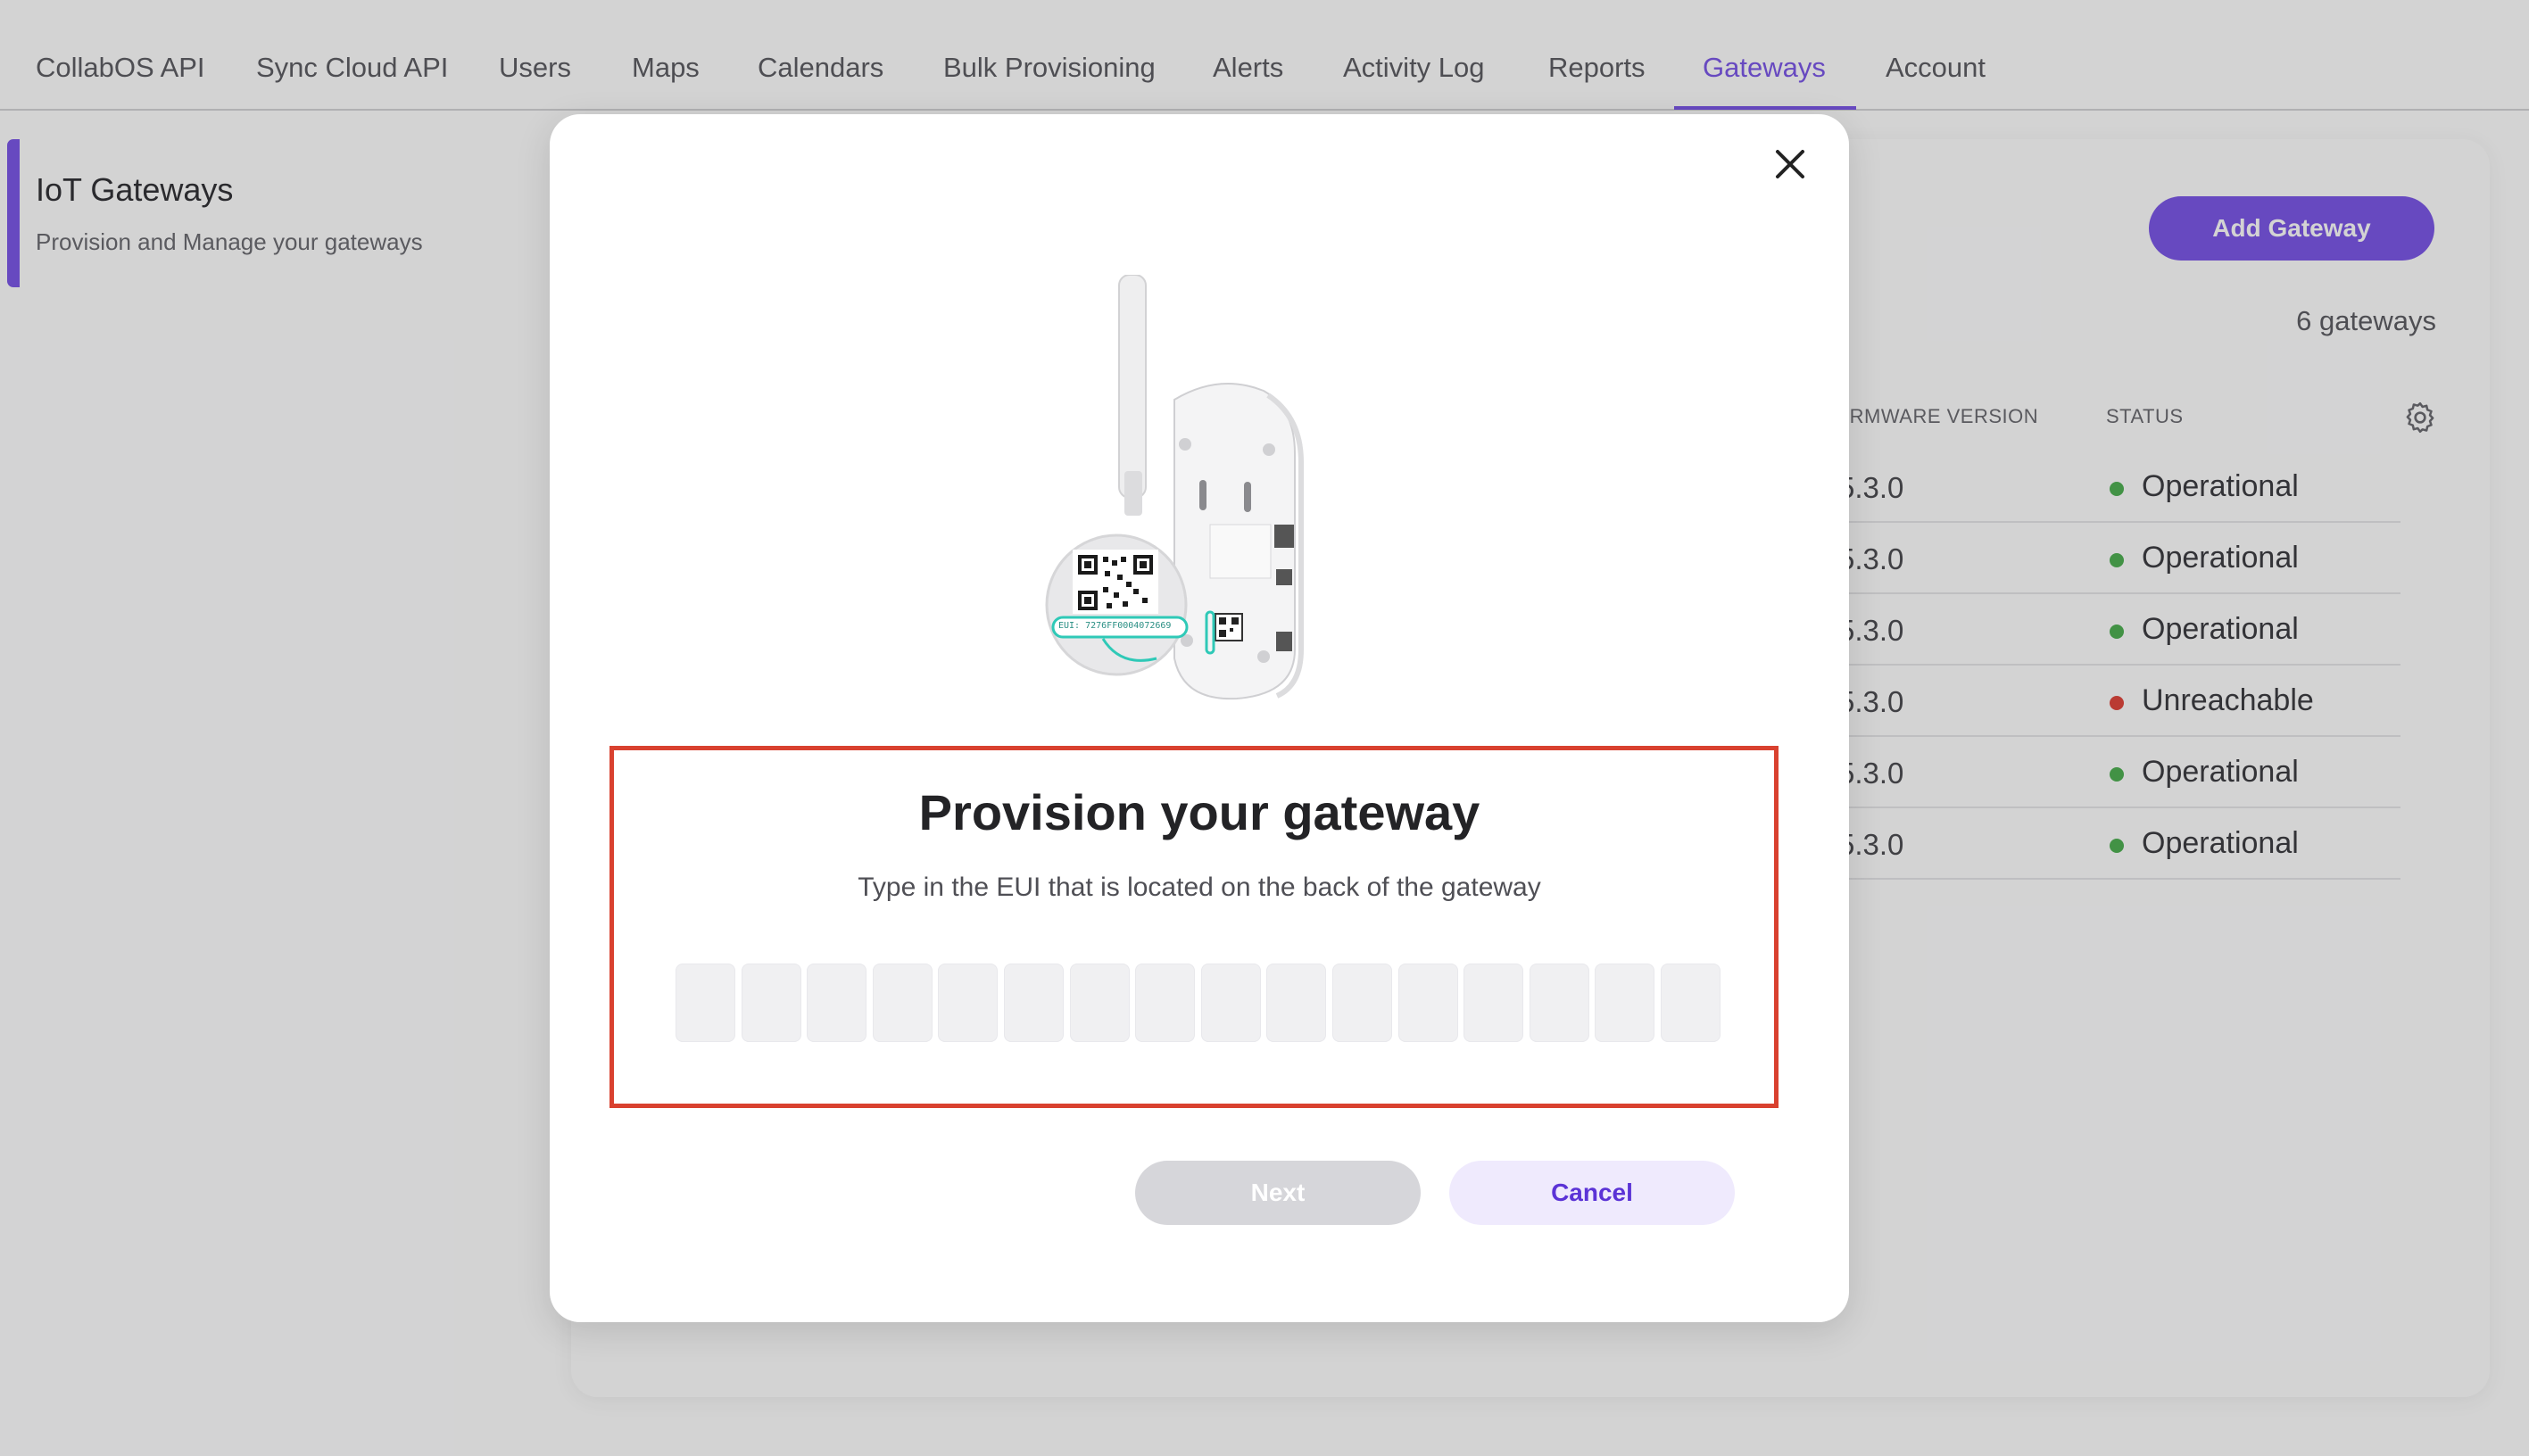 Image resolution: width=2529 pixels, height=1456 pixels. What do you see at coordinates (1791, 164) in the screenshot?
I see `close-icon` at bounding box center [1791, 164].